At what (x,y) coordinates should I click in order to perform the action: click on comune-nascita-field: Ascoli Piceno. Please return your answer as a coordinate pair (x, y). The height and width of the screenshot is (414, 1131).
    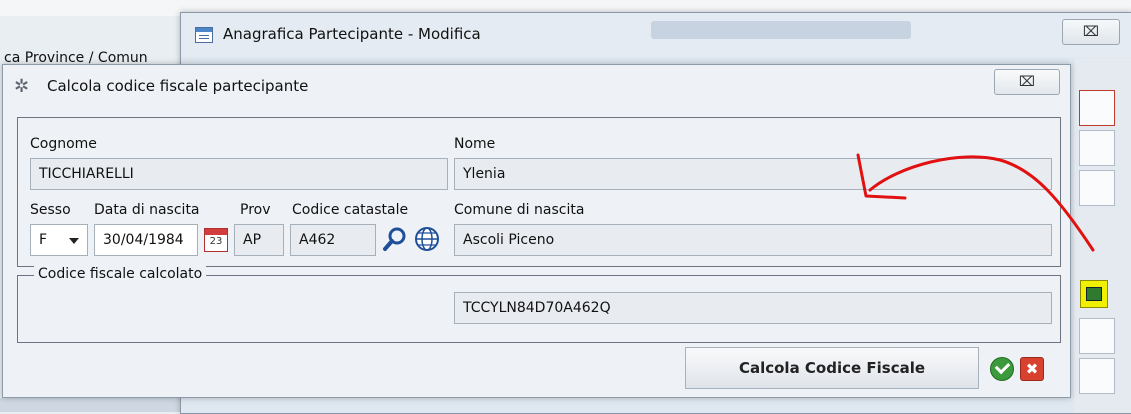
    Looking at the image, I should click on (753, 240).